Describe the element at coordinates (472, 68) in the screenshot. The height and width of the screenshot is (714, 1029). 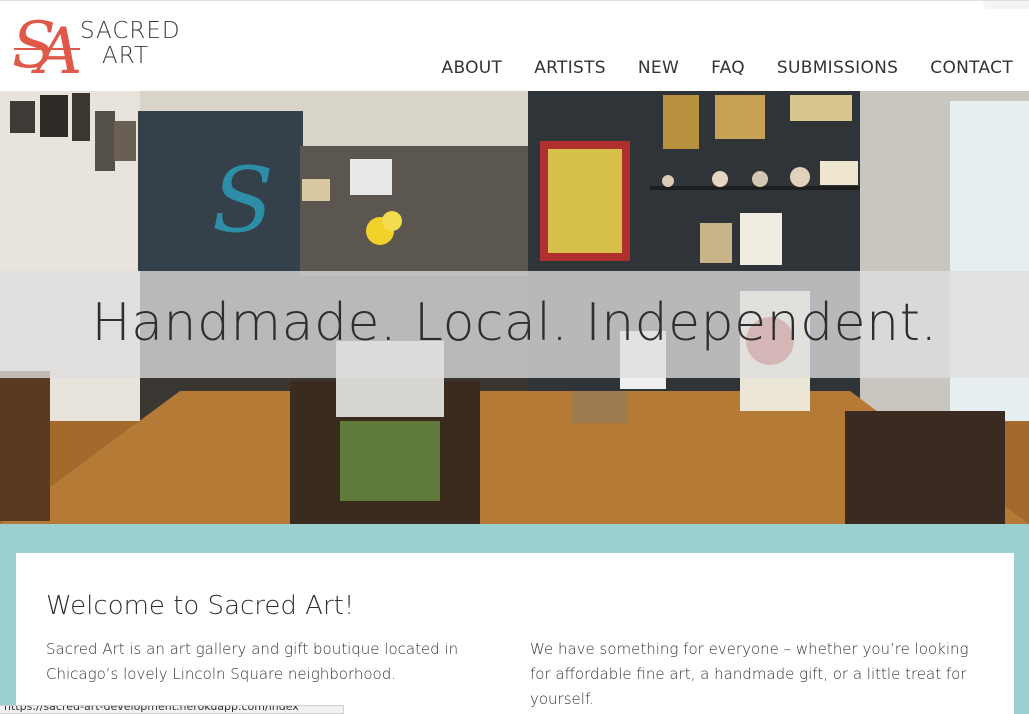
I see `nav-about: ABOUT` at that location.